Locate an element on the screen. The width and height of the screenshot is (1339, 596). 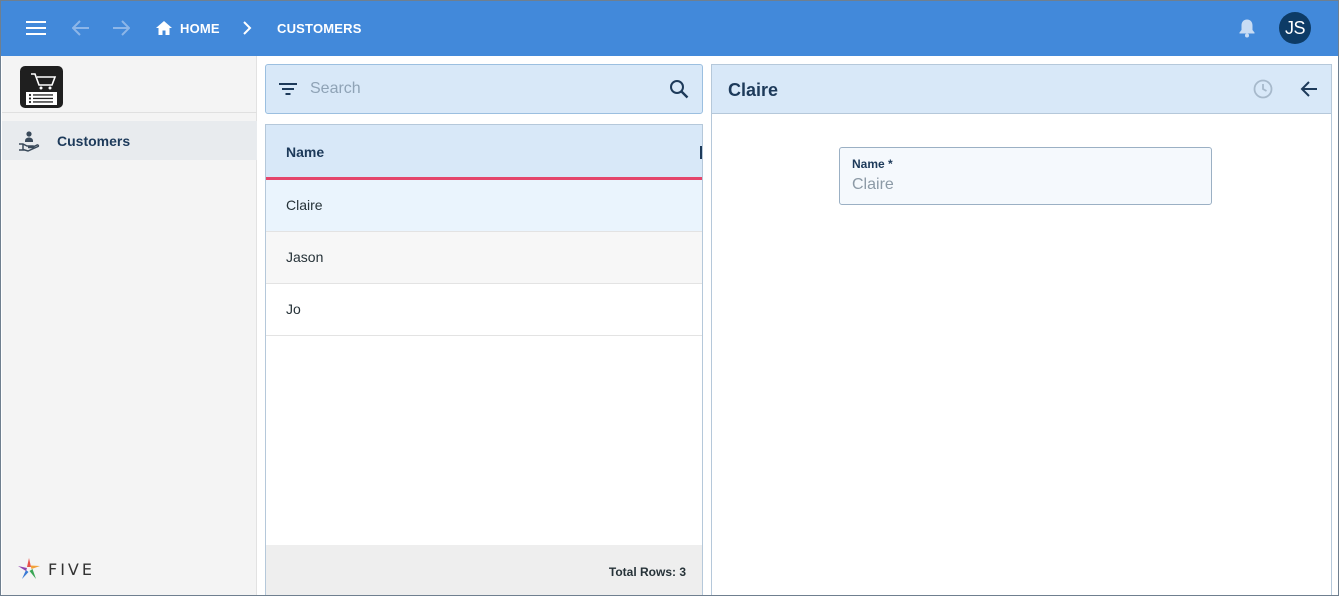
total-rows-label: Total Rows: 3 is located at coordinates (647, 572).